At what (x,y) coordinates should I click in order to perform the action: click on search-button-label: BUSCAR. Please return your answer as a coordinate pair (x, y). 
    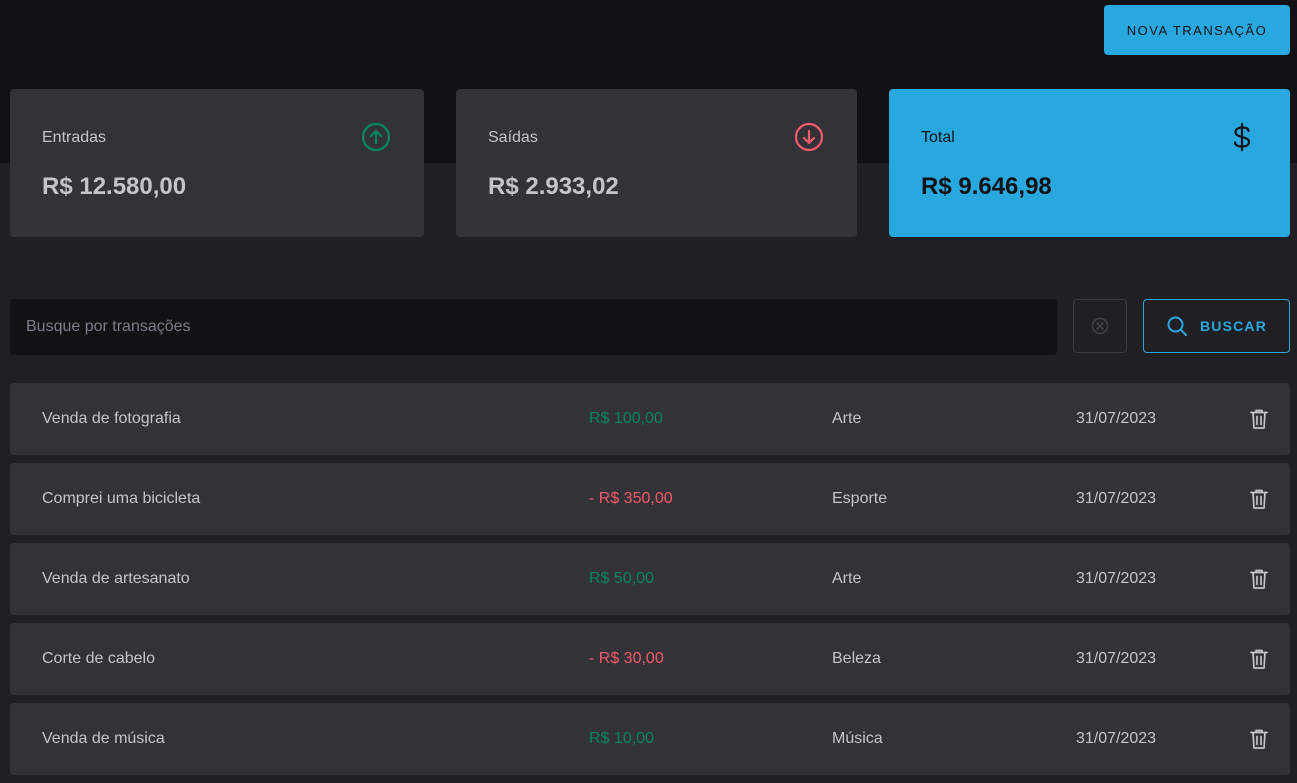
    Looking at the image, I should click on (1233, 326).